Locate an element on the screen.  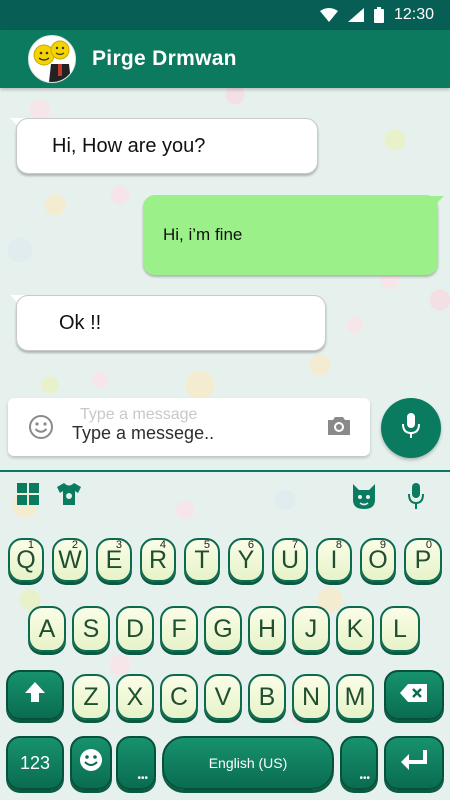
grid-icon is located at coordinates (28, 494).